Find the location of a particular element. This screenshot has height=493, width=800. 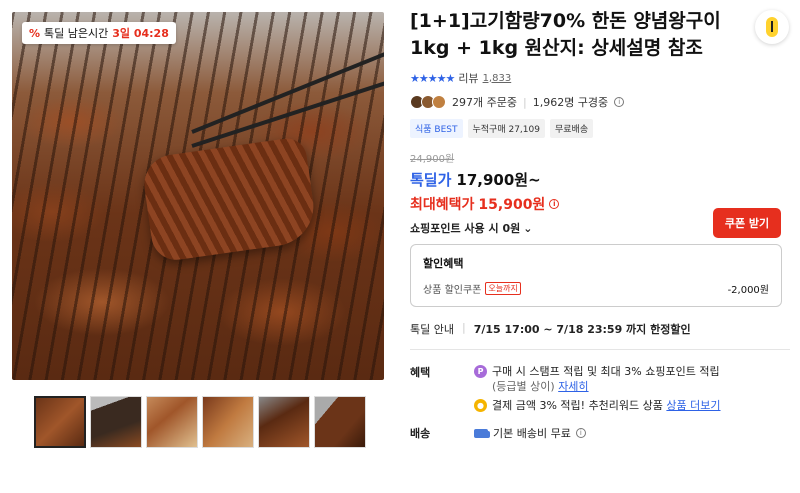

deal-price-label: 톡딜가 is located at coordinates (431, 180).